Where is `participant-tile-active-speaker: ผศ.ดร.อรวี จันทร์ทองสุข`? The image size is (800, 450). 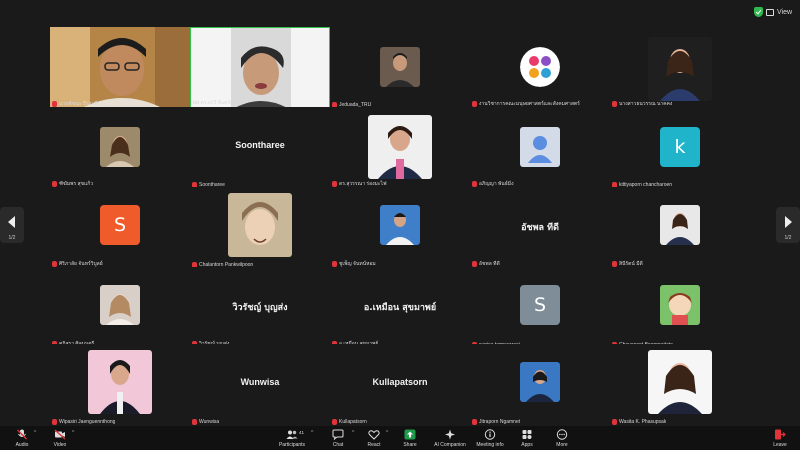 participant-tile-active-speaker: ผศ.ดร.อรวี จันทร์ทองสุข is located at coordinates (260, 68).